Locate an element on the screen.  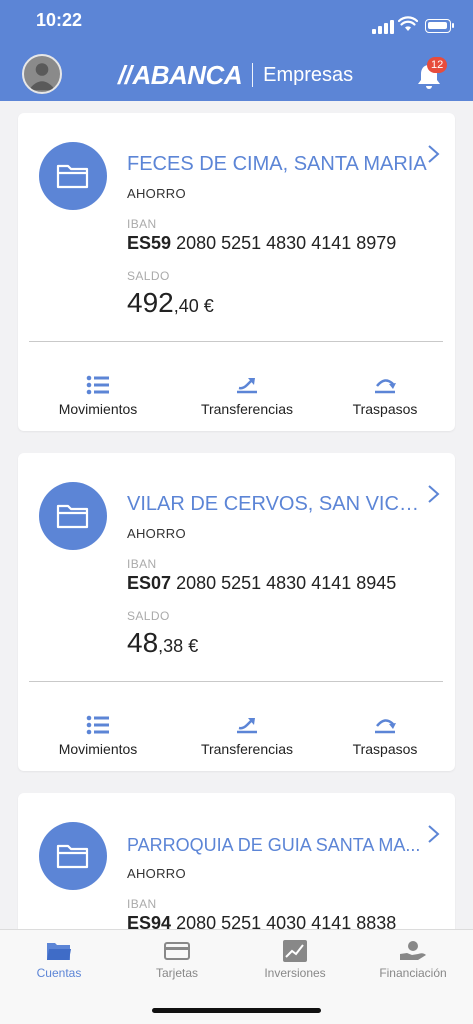
iban-value: ES94 2080 5251 4030 4141 8838 is located at coordinates (262, 921).